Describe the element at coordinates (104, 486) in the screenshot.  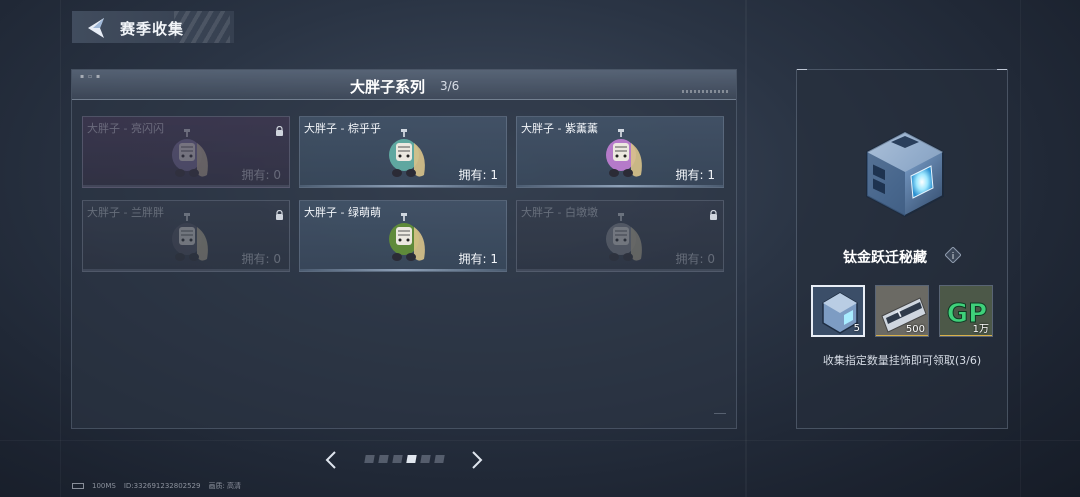
I see `ping-text: 100MS` at that location.